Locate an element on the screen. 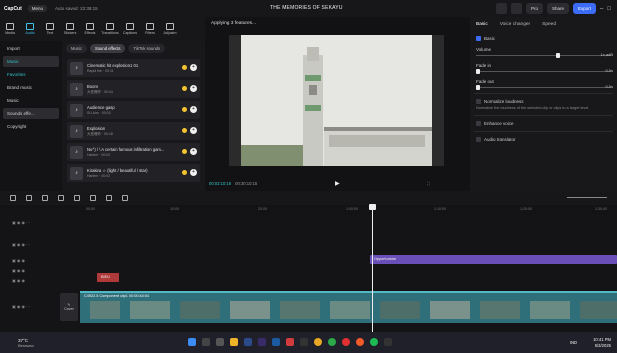 The image size is (617, 353). zoom-slider is located at coordinates (587, 197).